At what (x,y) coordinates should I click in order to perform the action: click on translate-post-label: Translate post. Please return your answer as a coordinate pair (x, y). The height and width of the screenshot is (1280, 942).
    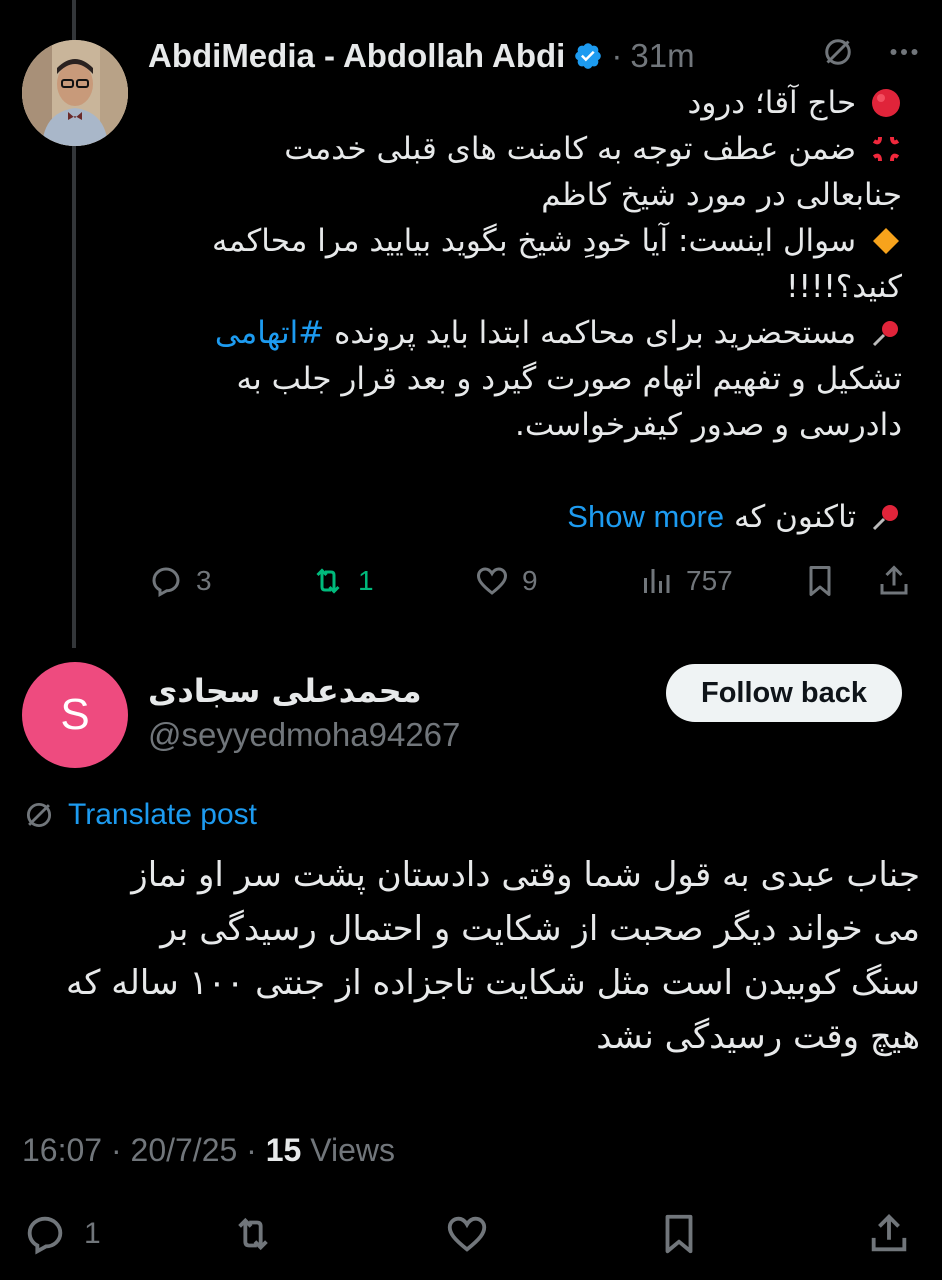
    Looking at the image, I should click on (162, 814).